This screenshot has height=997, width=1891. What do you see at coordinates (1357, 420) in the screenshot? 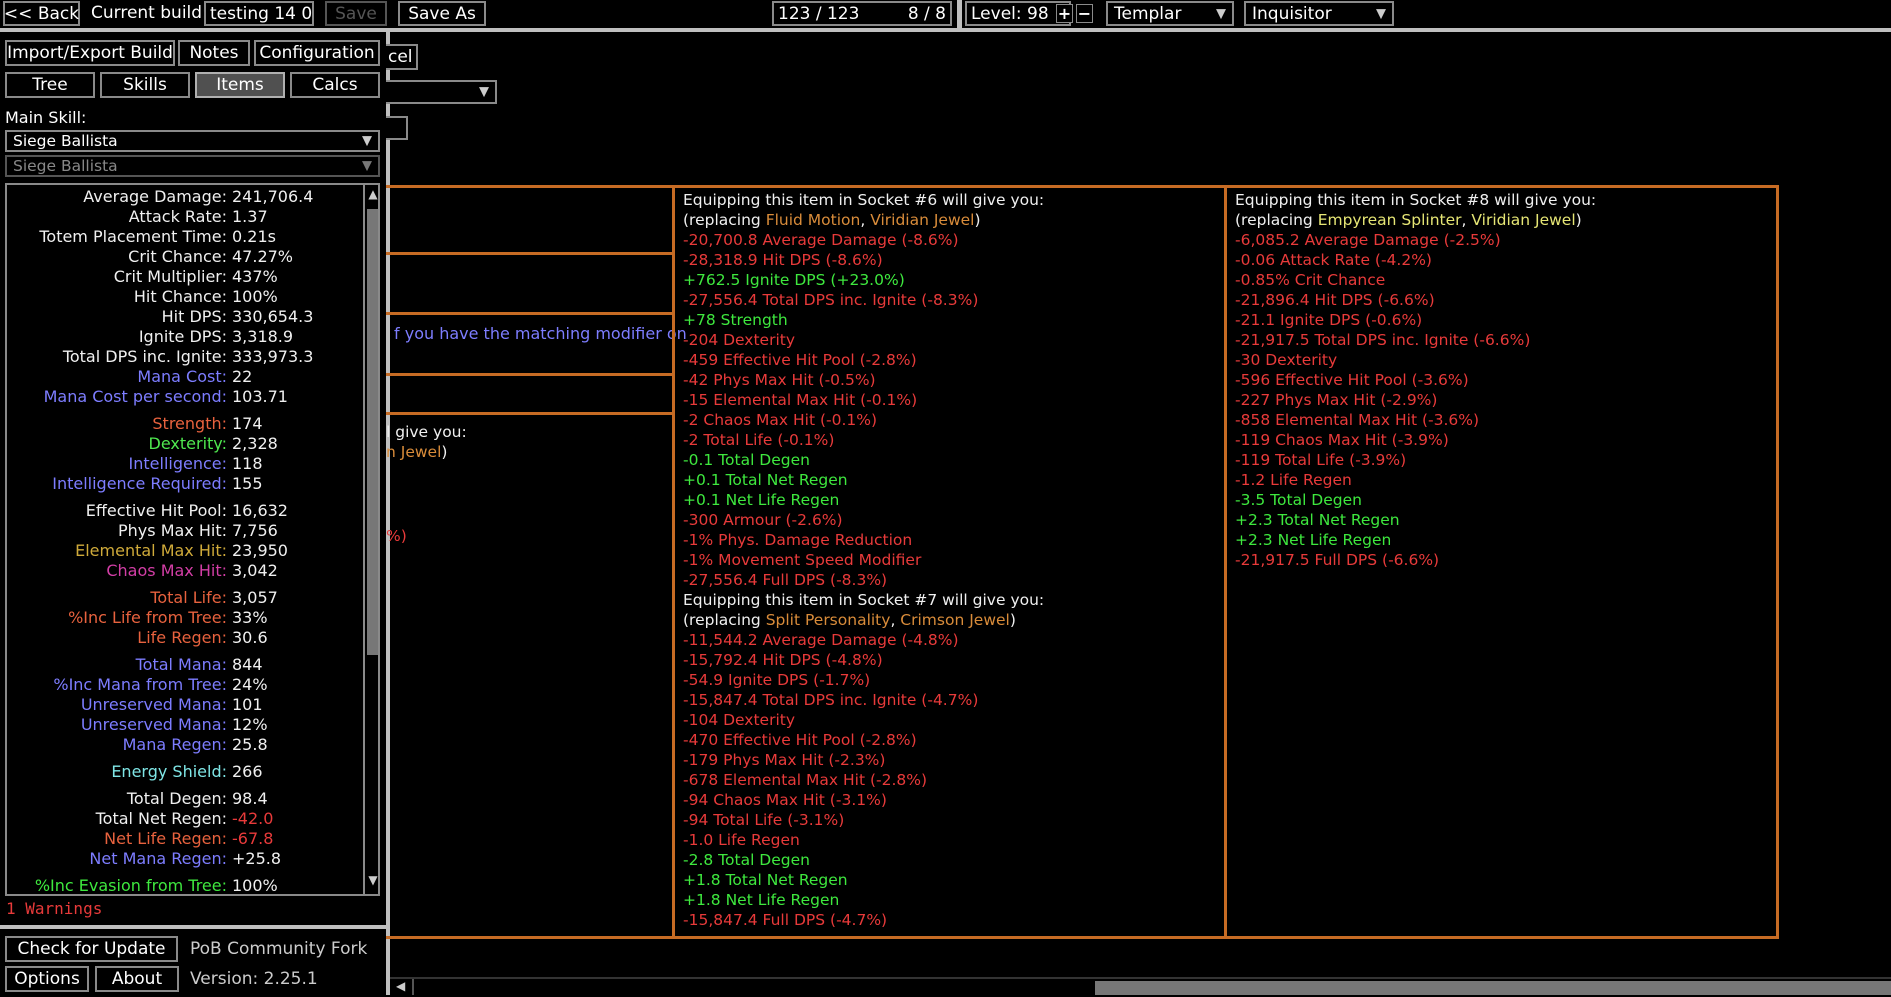
I see `stat-change-line: -858 Elemental Max Hit (-3.6%)` at bounding box center [1357, 420].